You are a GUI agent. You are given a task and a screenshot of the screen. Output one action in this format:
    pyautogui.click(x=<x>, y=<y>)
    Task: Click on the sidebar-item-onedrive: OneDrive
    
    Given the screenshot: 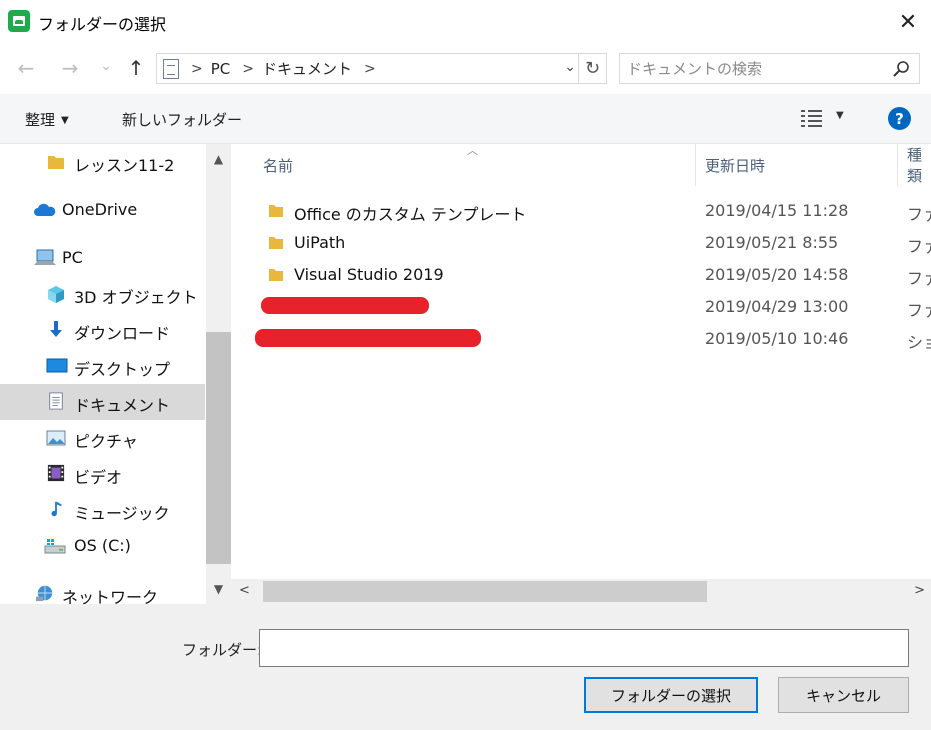 What is the action you would take?
    pyautogui.click(x=102, y=210)
    